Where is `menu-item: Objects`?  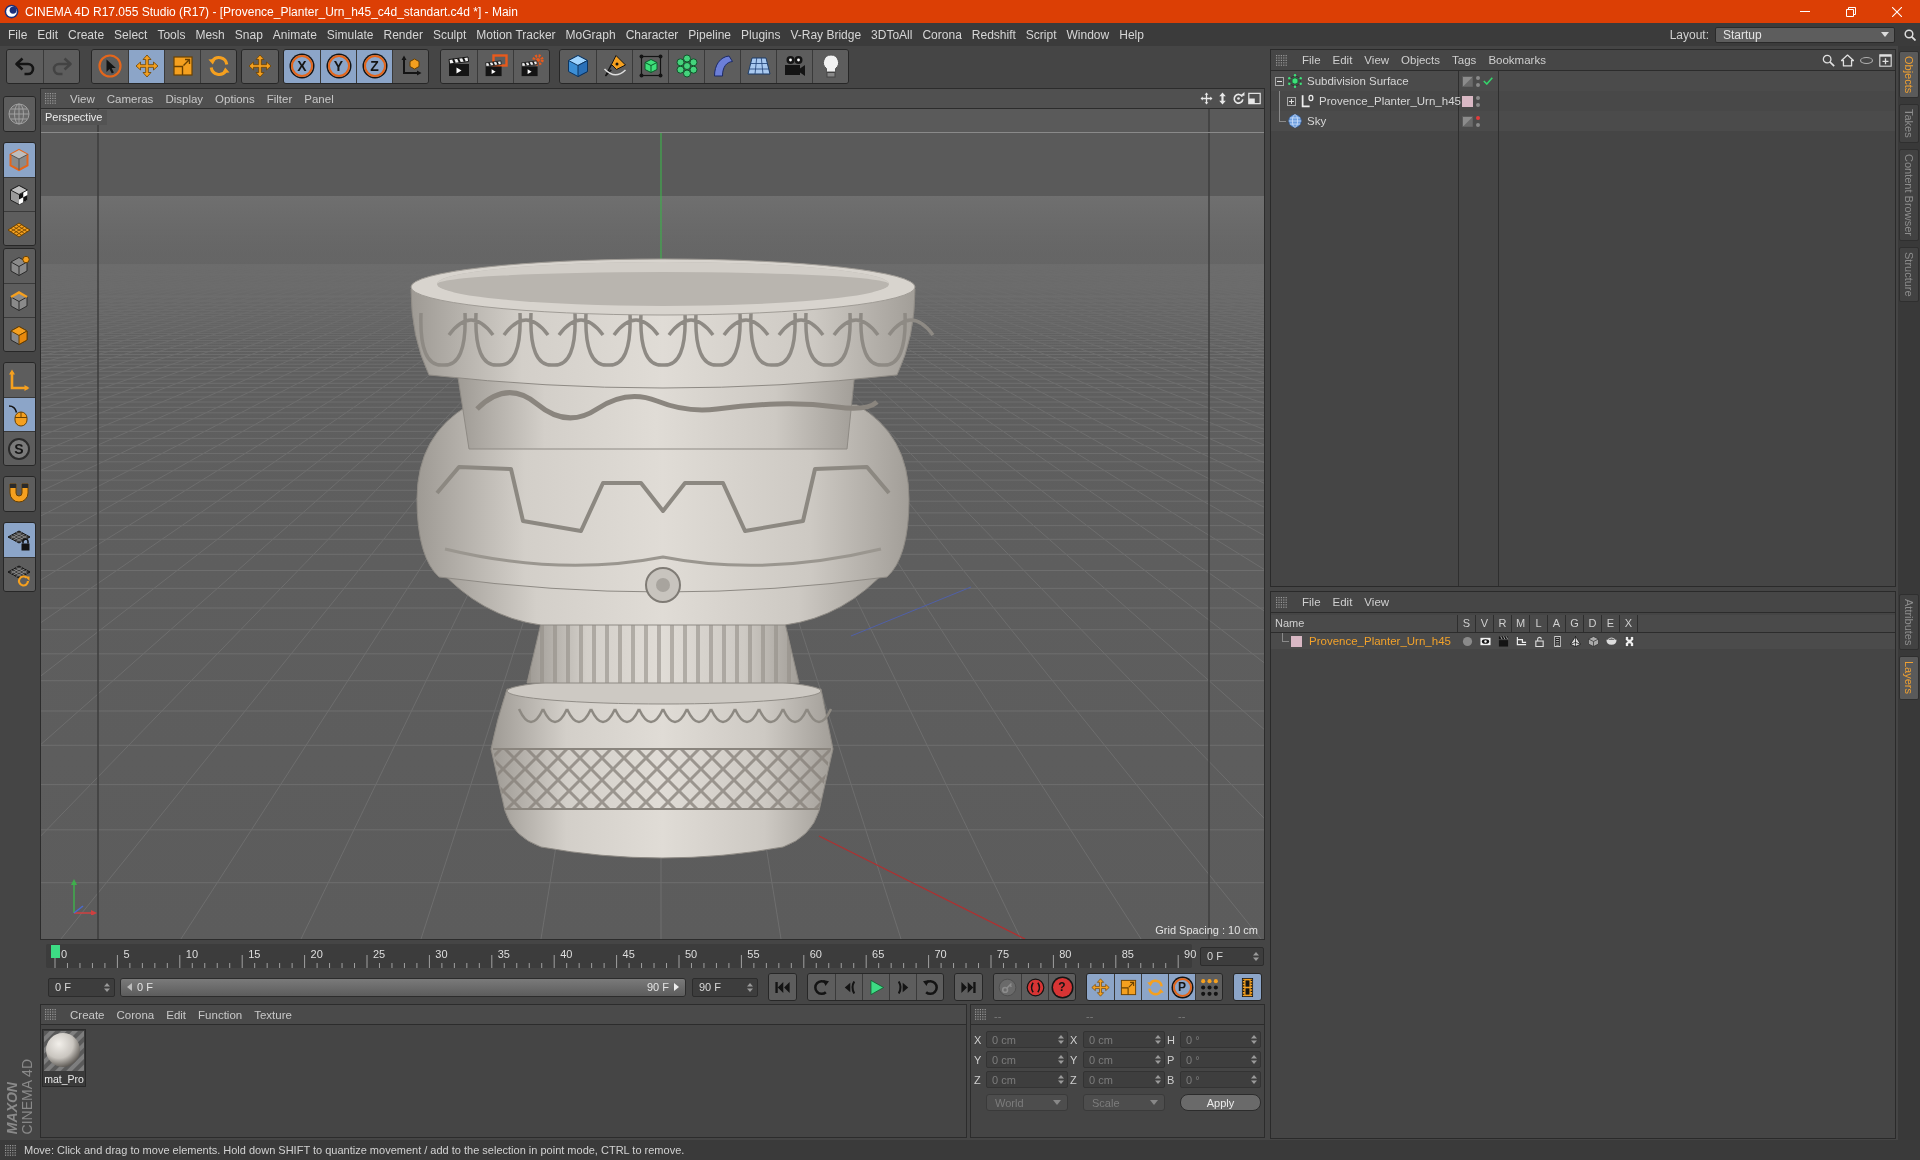 menu-item: Objects is located at coordinates (1421, 60).